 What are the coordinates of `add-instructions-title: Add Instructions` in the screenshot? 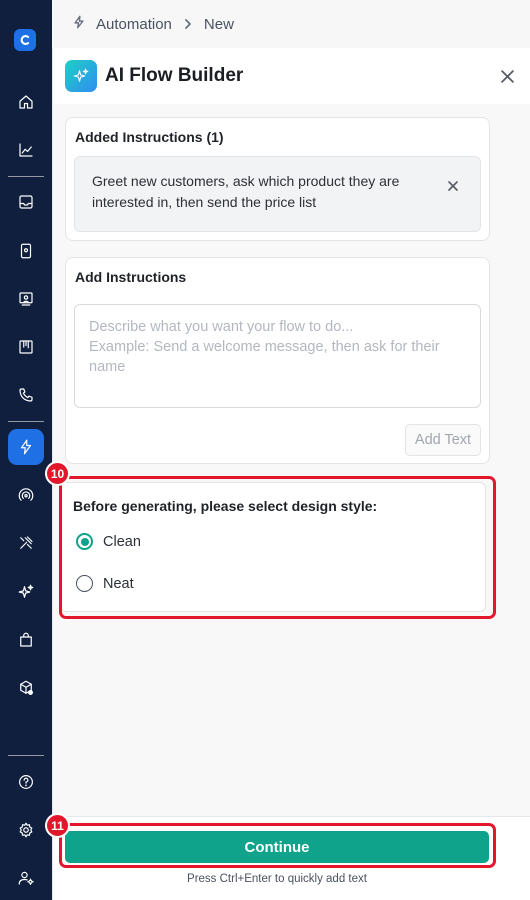 It's located at (131, 277).